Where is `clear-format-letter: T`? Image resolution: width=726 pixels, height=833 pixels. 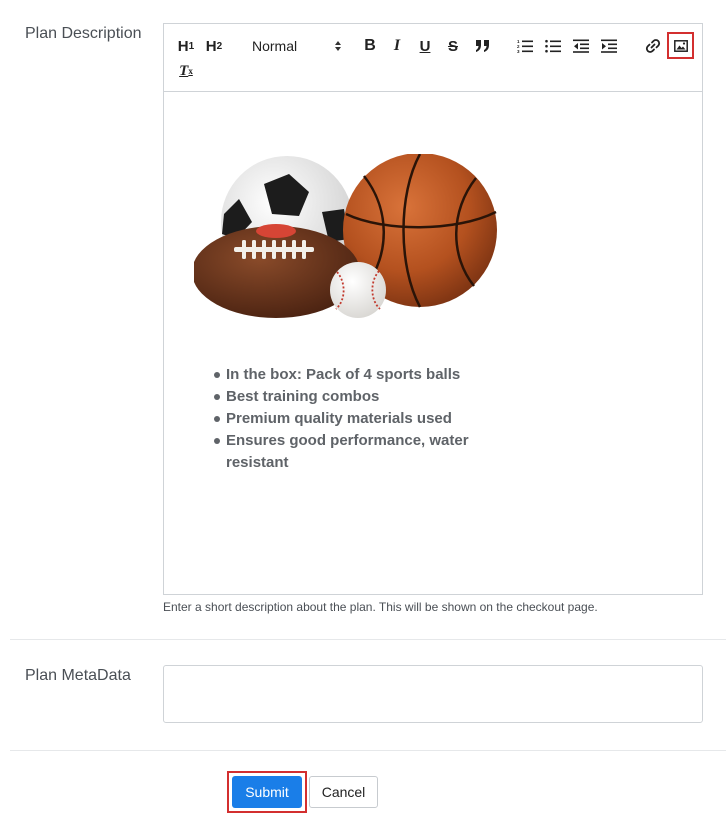 clear-format-letter: T is located at coordinates (184, 70).